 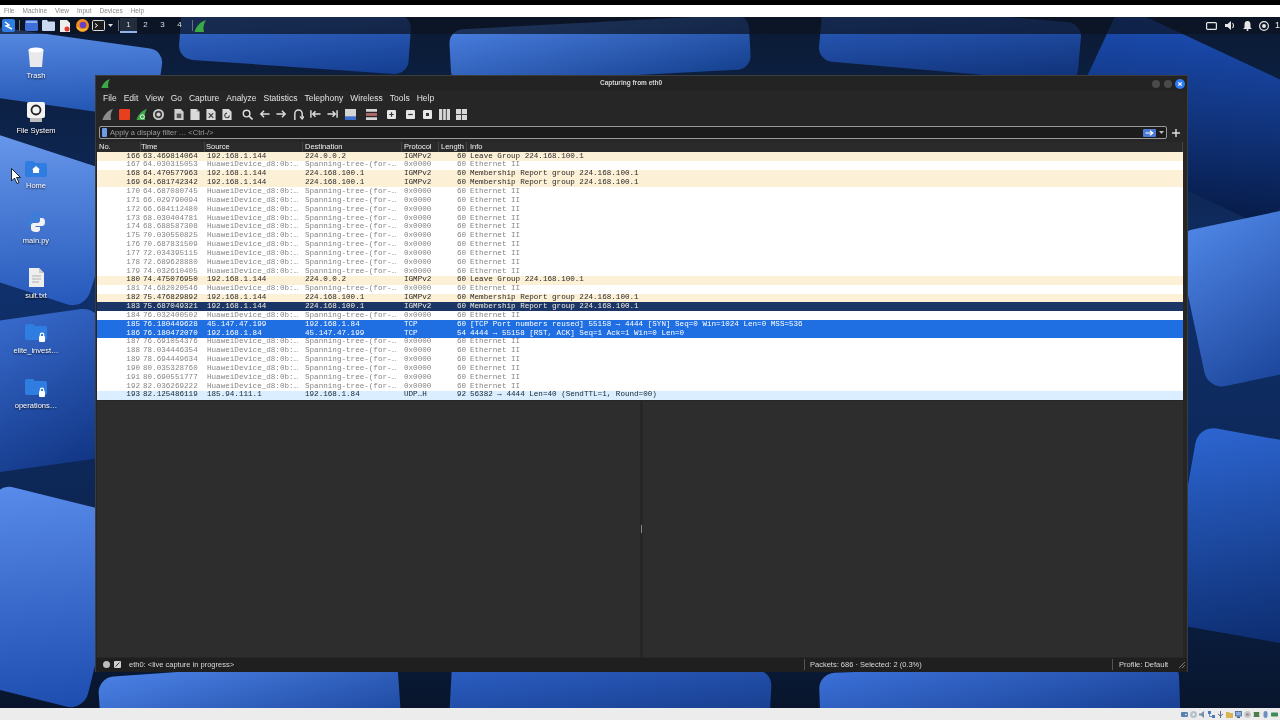 What do you see at coordinates (48, 25) in the screenshot?
I see `folder-icon` at bounding box center [48, 25].